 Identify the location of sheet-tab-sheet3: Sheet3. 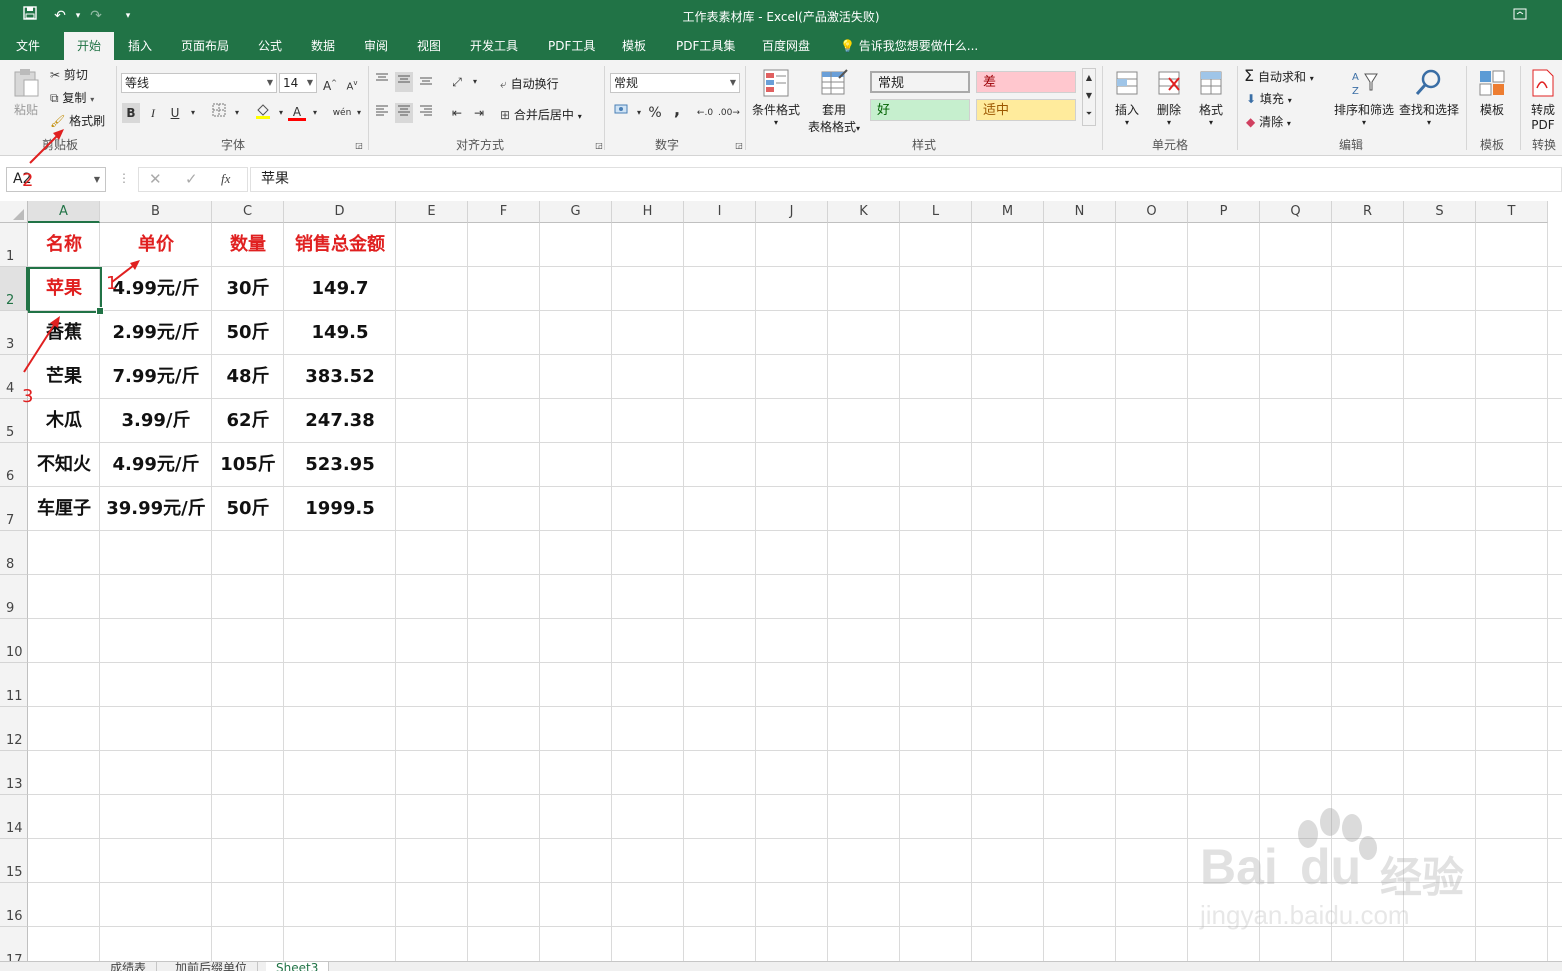
(298, 966).